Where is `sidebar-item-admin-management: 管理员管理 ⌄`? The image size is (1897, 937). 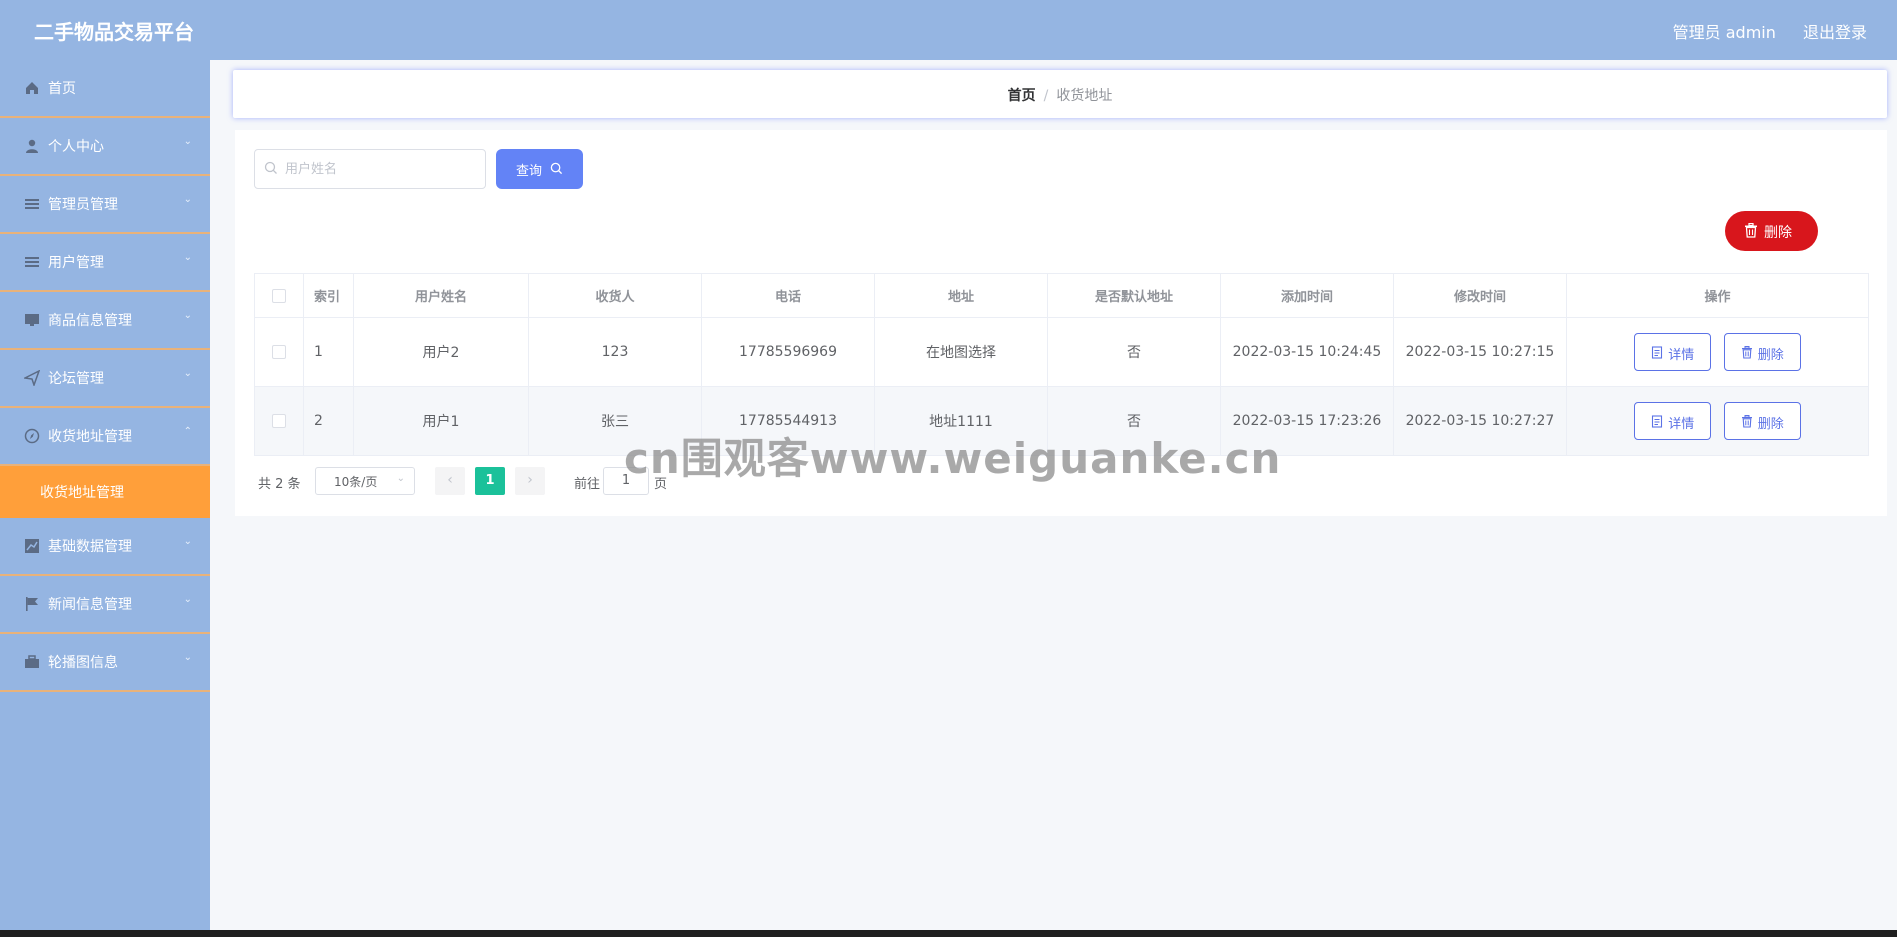 sidebar-item-admin-management: 管理员管理 ⌄ is located at coordinates (105, 205).